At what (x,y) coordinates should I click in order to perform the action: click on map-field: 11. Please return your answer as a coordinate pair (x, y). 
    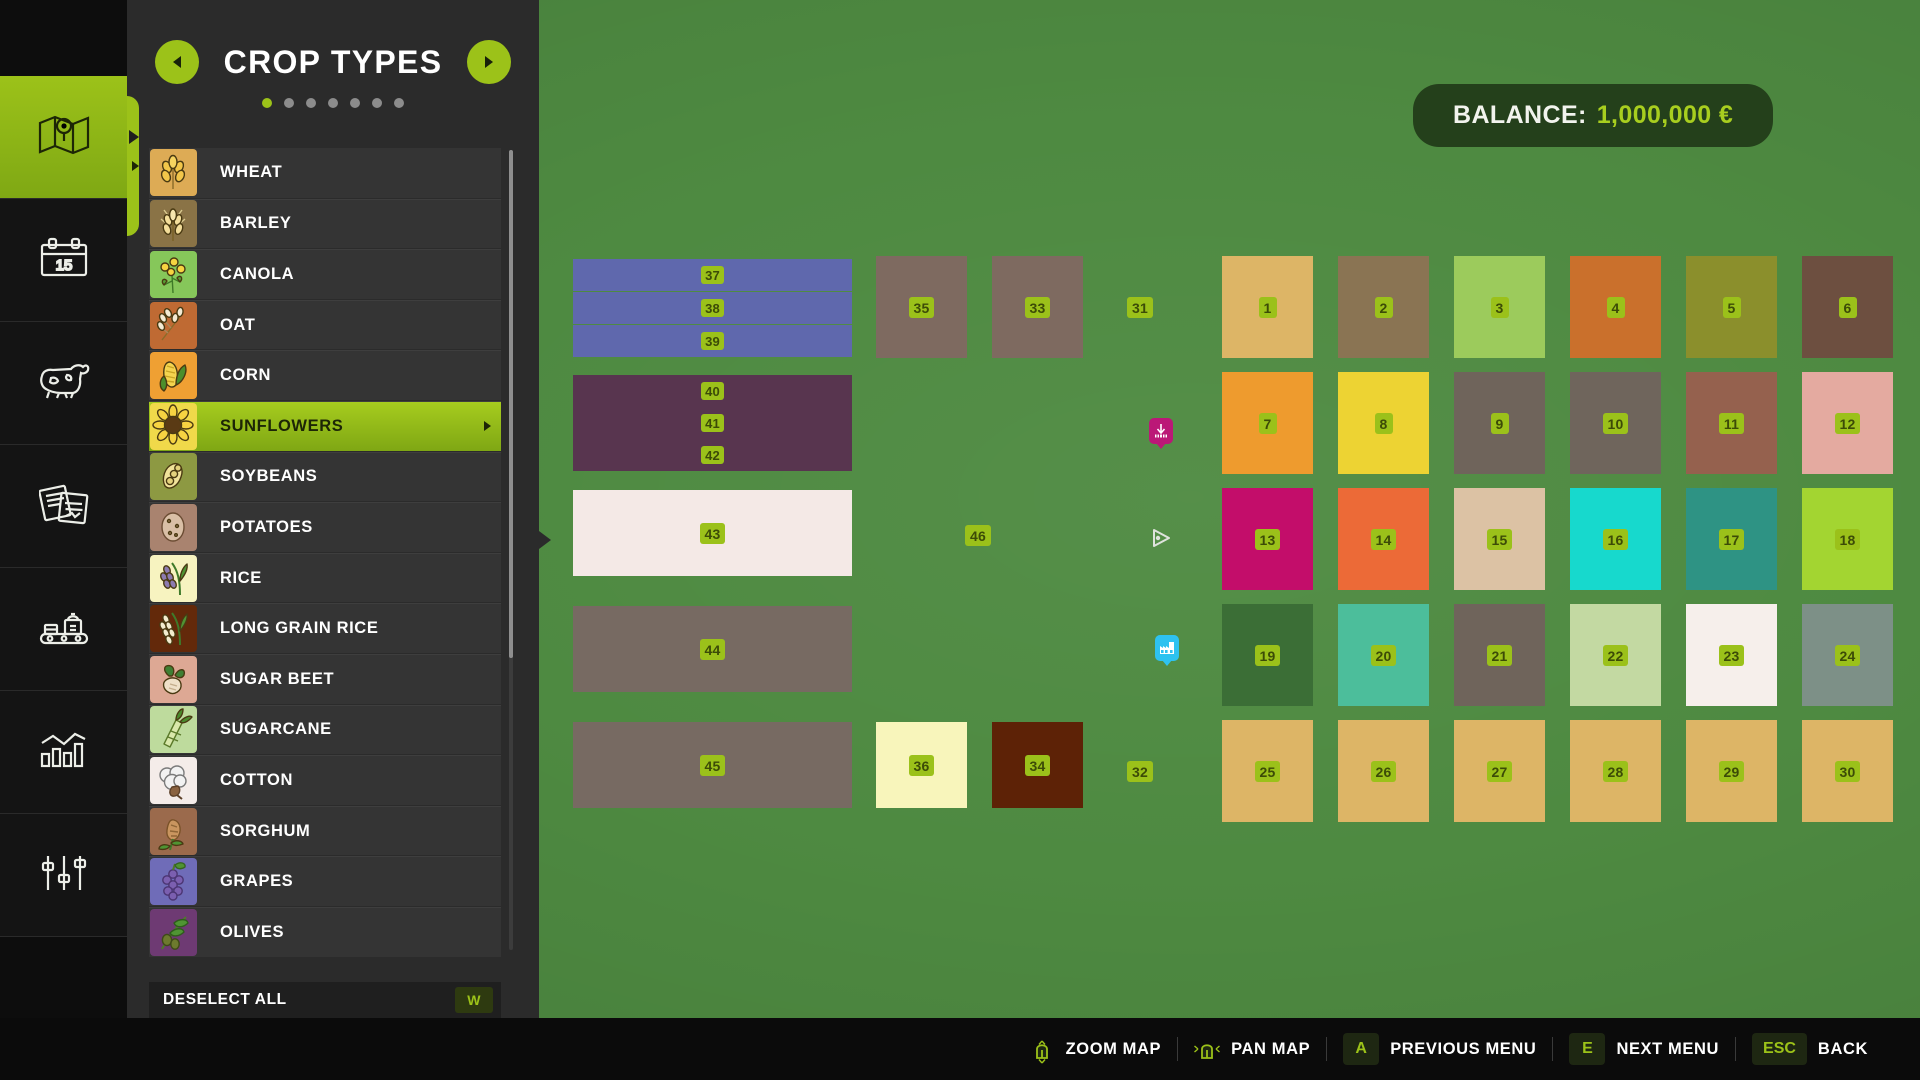
    Looking at the image, I should click on (1731, 423).